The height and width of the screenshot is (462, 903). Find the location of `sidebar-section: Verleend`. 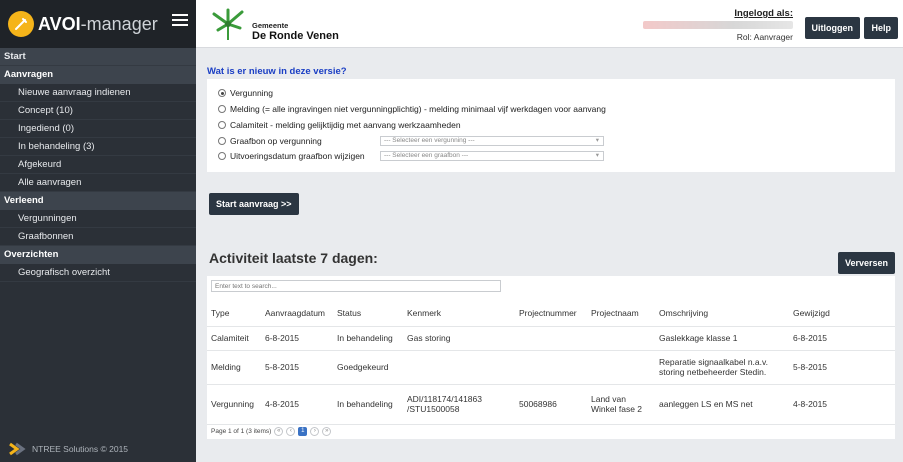

sidebar-section: Verleend is located at coordinates (98, 201).